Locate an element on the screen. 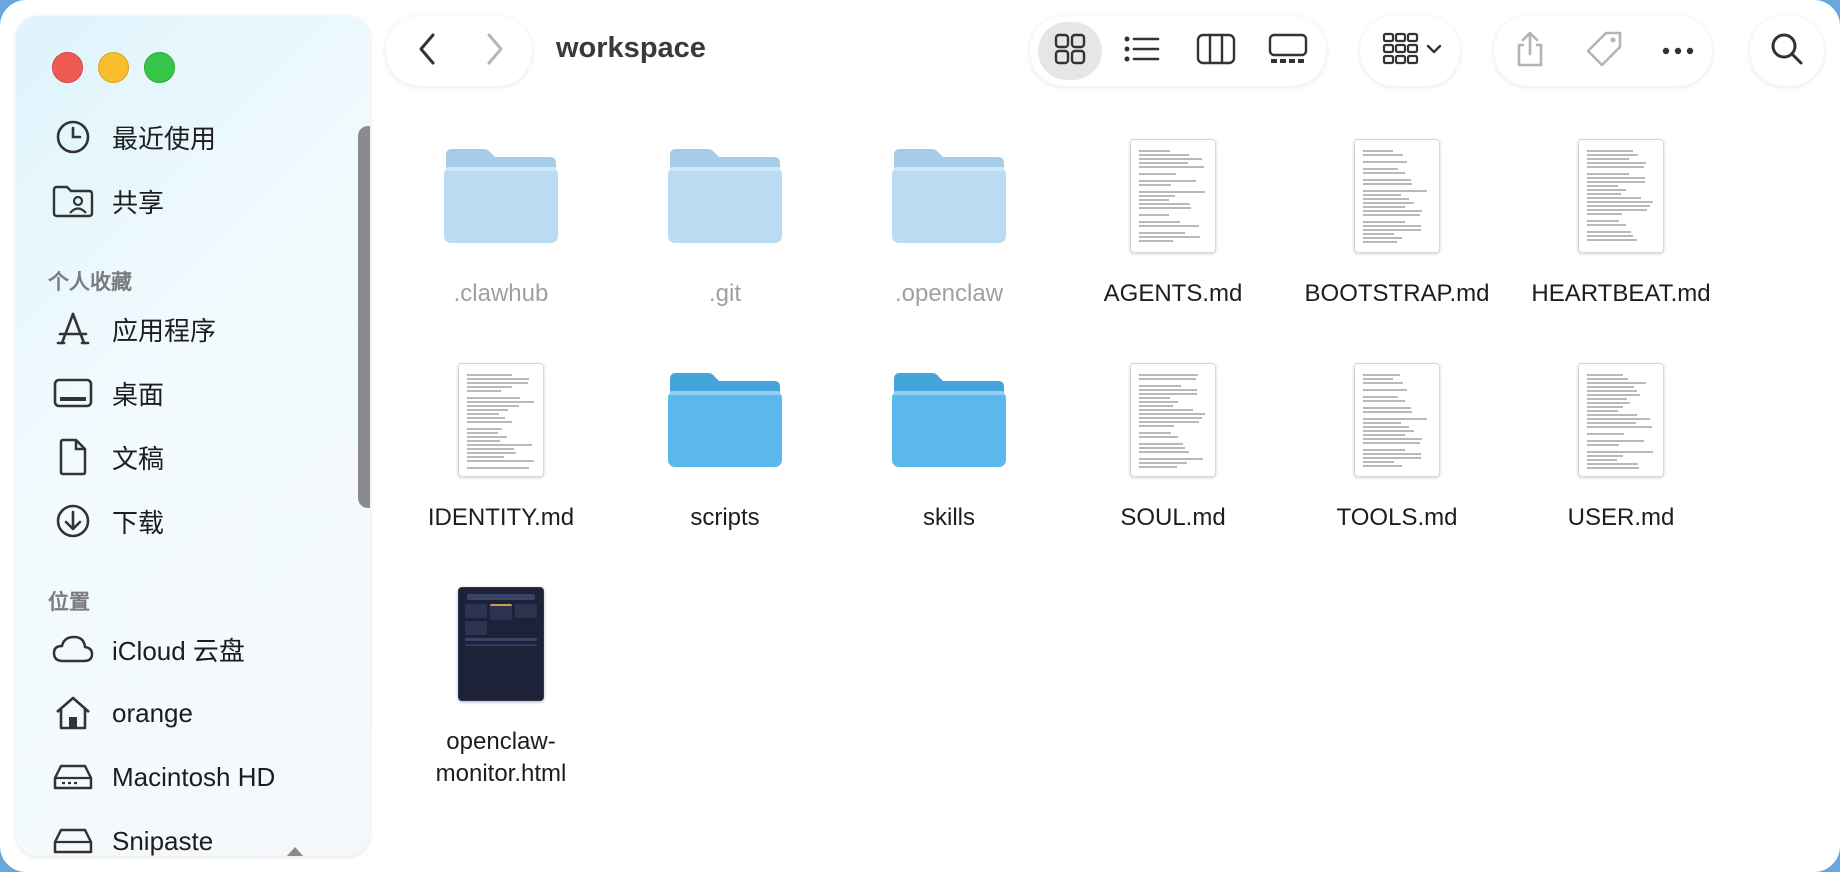 Image resolution: width=1840 pixels, height=872 pixels. sidebar-scrollbar-thumb is located at coordinates (364, 317).